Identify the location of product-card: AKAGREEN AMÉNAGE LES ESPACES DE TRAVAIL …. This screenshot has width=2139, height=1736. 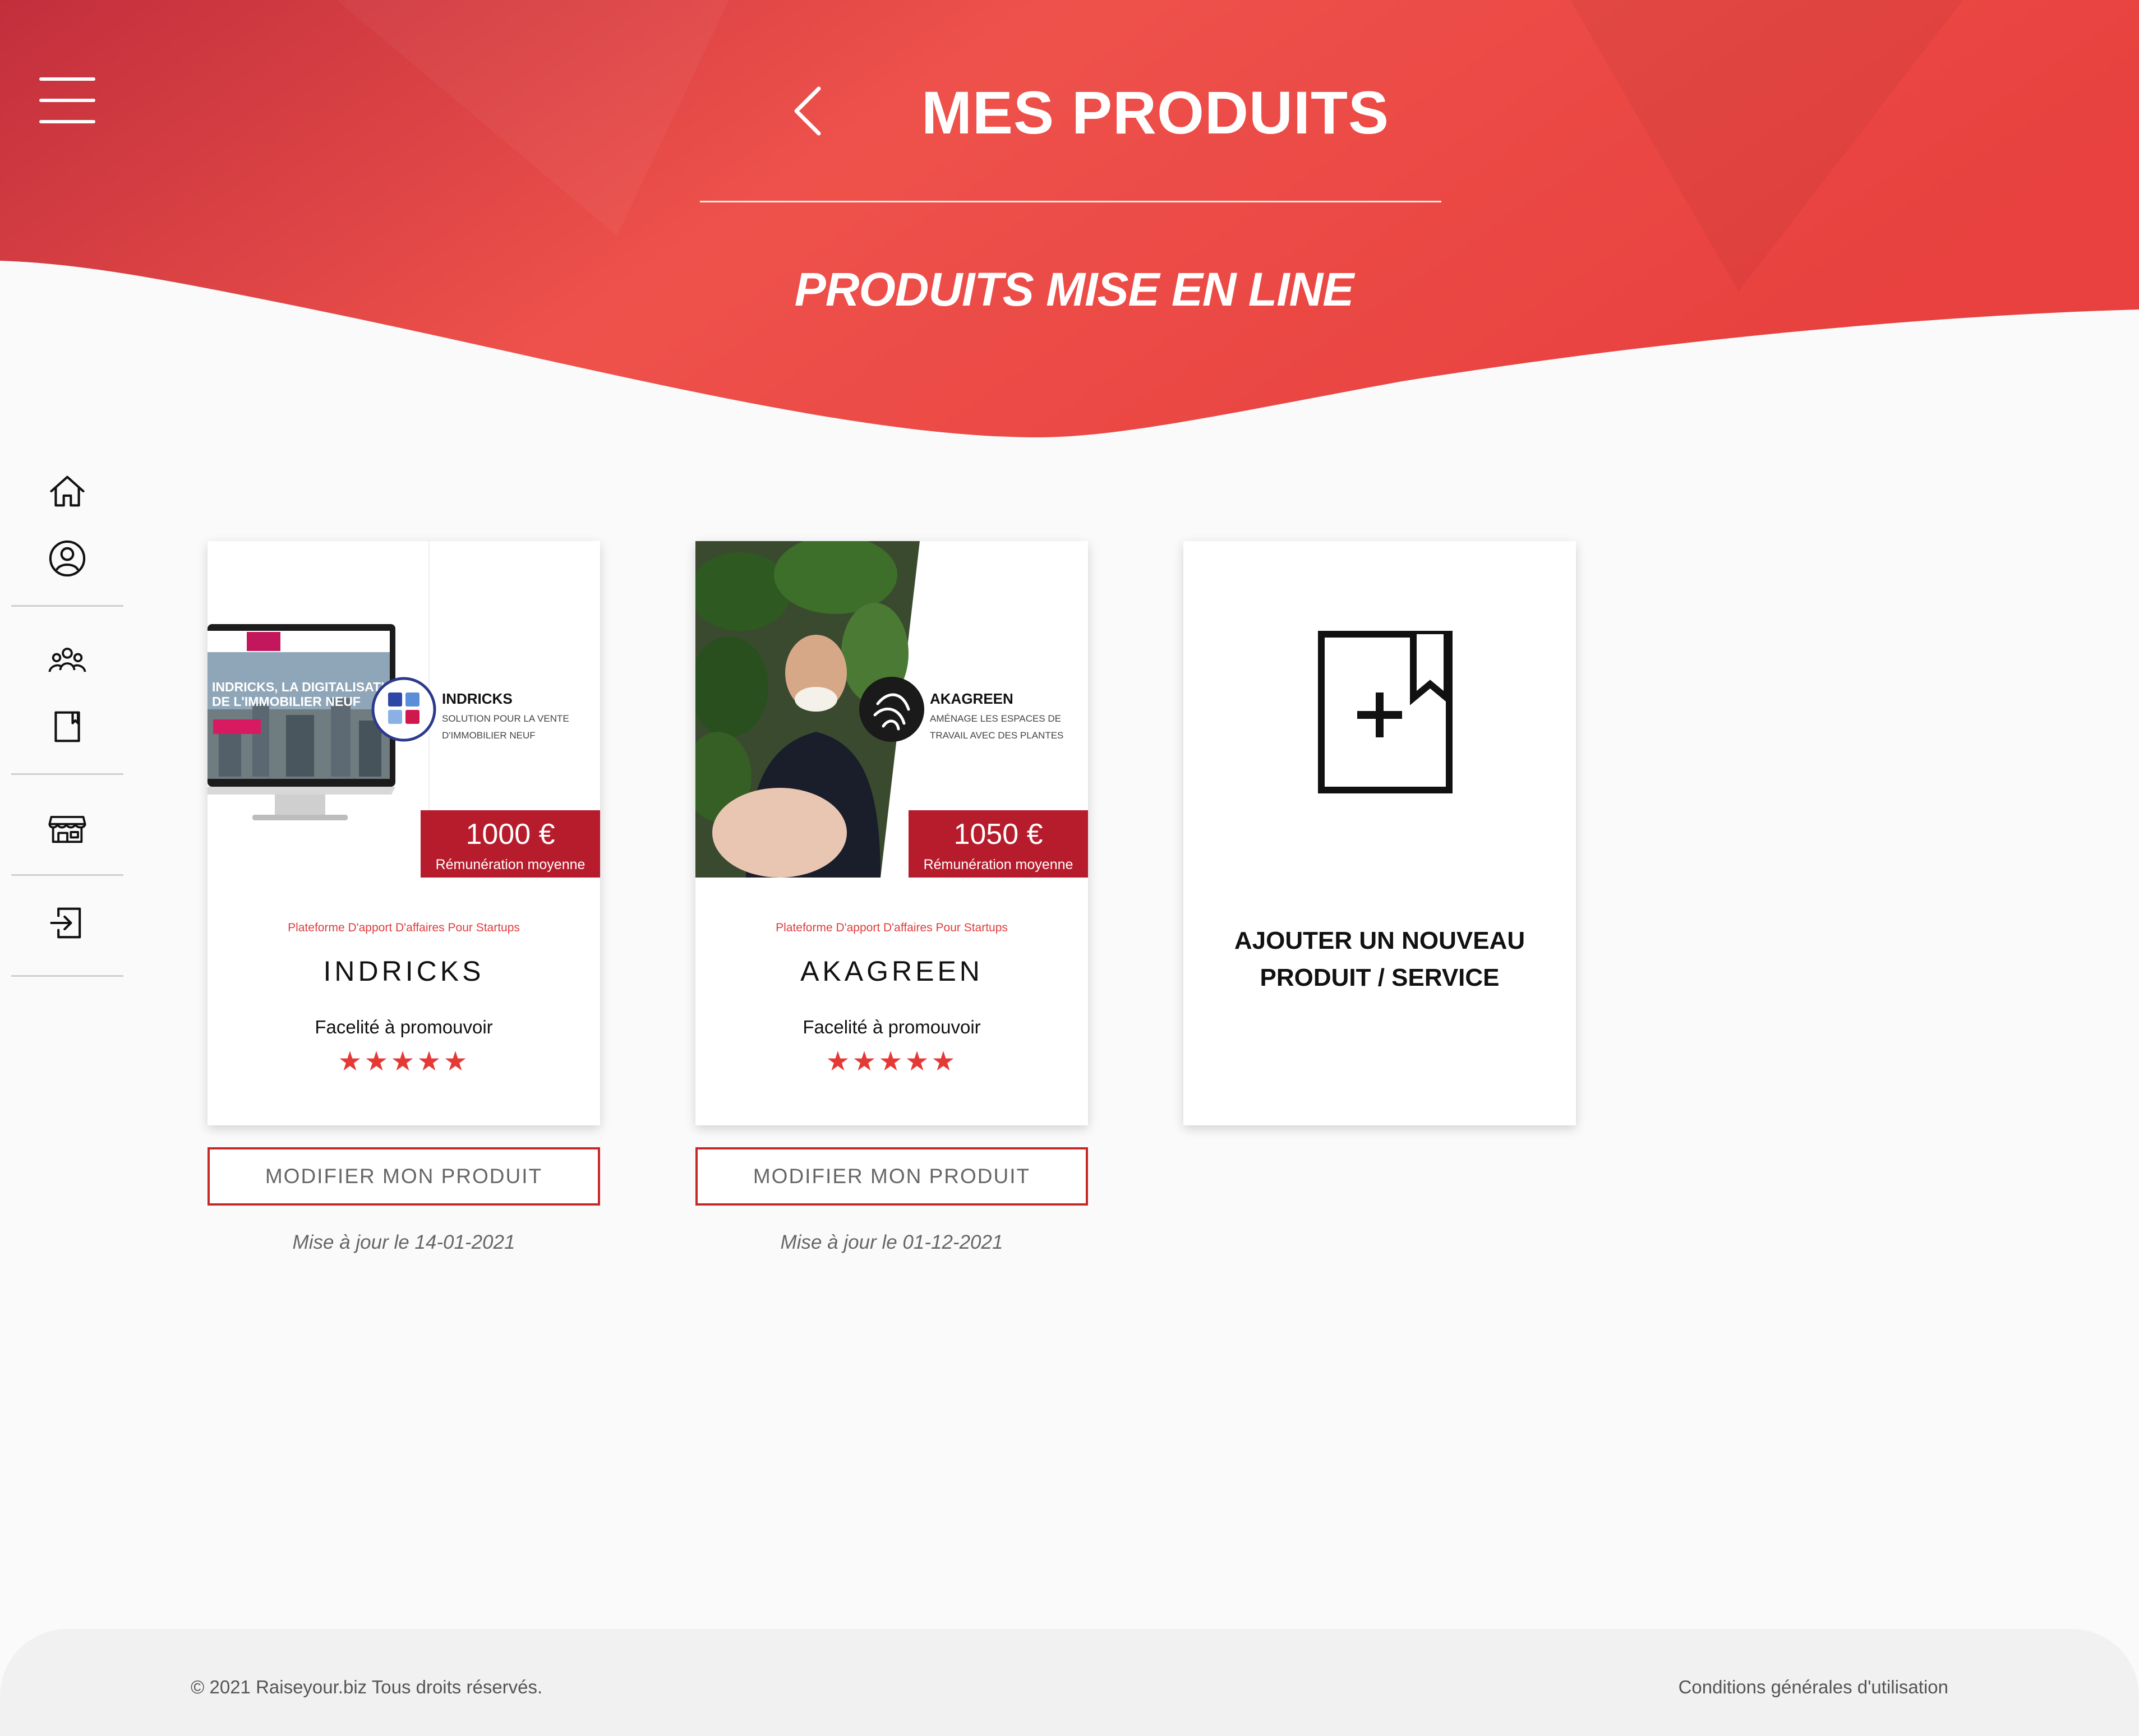
(891, 833).